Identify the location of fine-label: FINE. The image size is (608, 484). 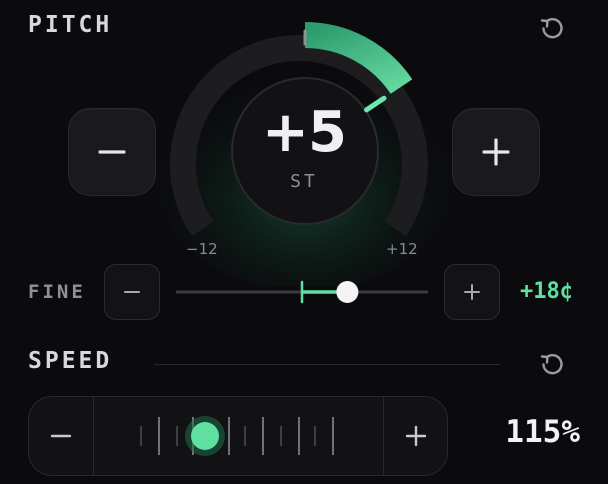
(57, 292).